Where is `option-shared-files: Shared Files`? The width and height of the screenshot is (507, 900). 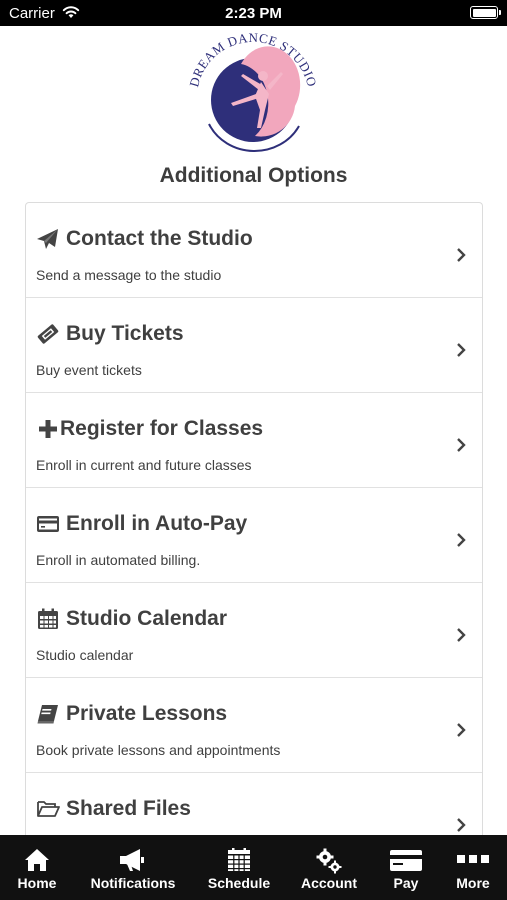 option-shared-files: Shared Files is located at coordinates (254, 807).